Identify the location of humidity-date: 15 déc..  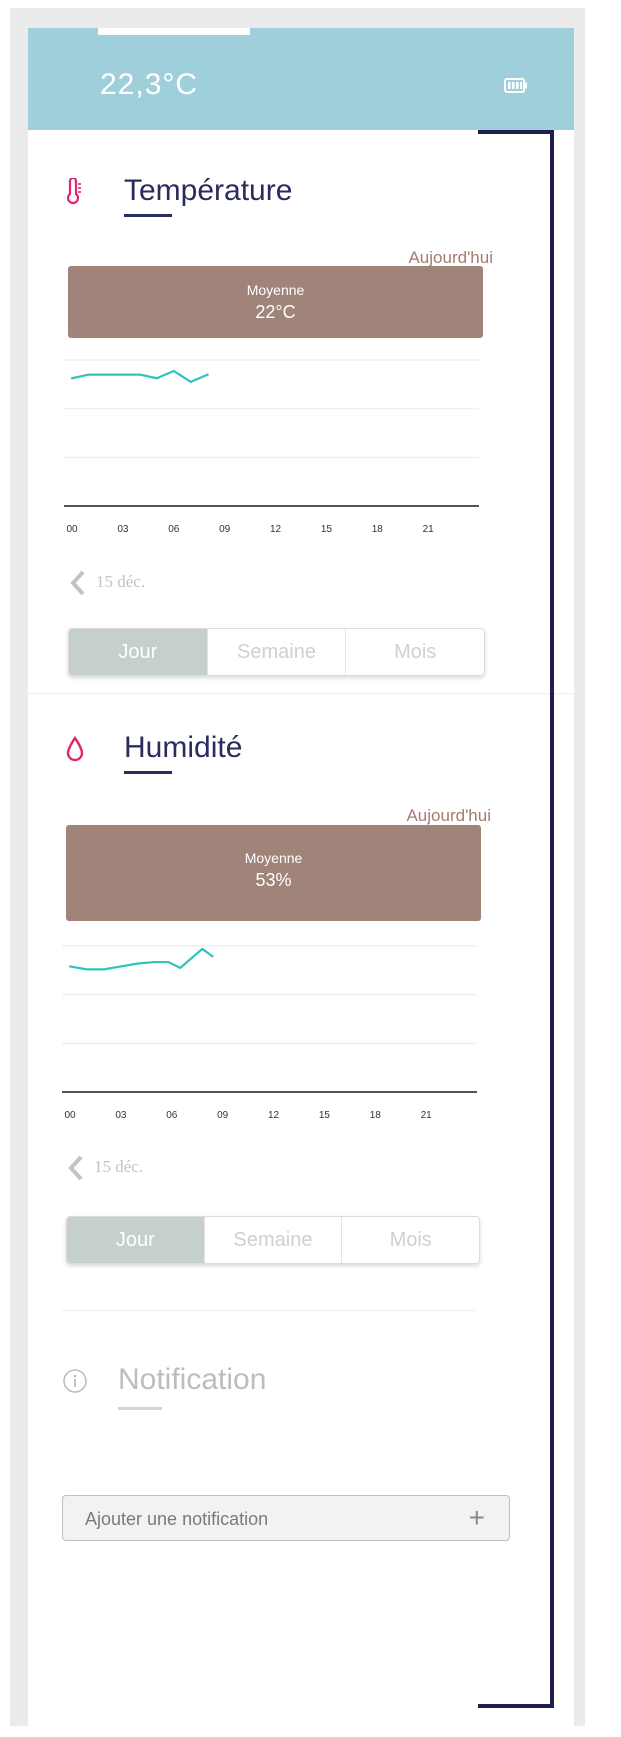
(119, 1166).